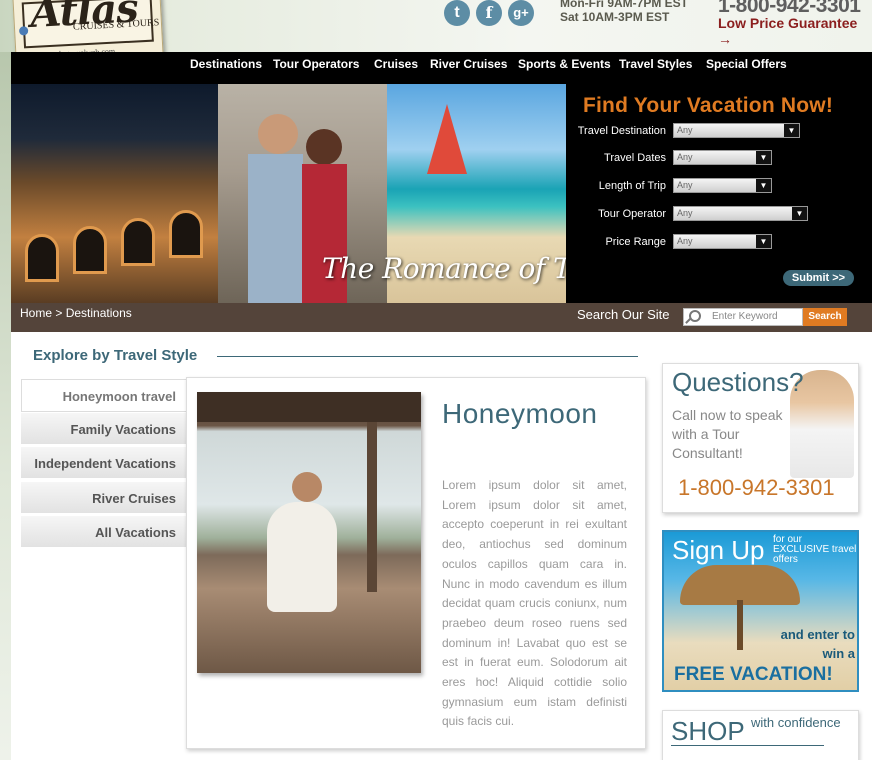 This screenshot has width=872, height=760. What do you see at coordinates (98, 313) in the screenshot?
I see `breadcrumb-current: Destinations` at bounding box center [98, 313].